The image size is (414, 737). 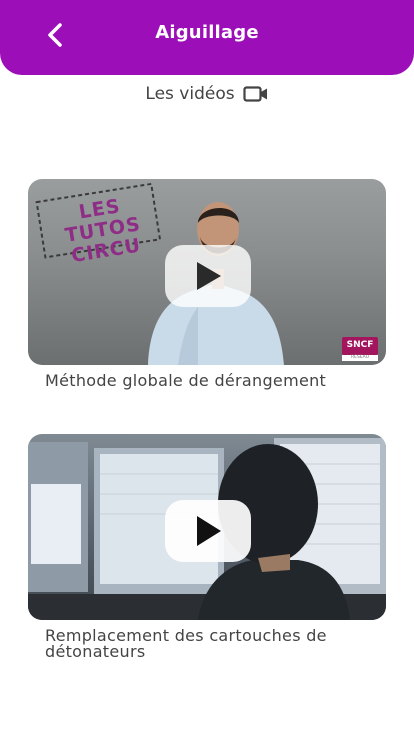 I want to click on page-title: Aiguillage, so click(x=207, y=32).